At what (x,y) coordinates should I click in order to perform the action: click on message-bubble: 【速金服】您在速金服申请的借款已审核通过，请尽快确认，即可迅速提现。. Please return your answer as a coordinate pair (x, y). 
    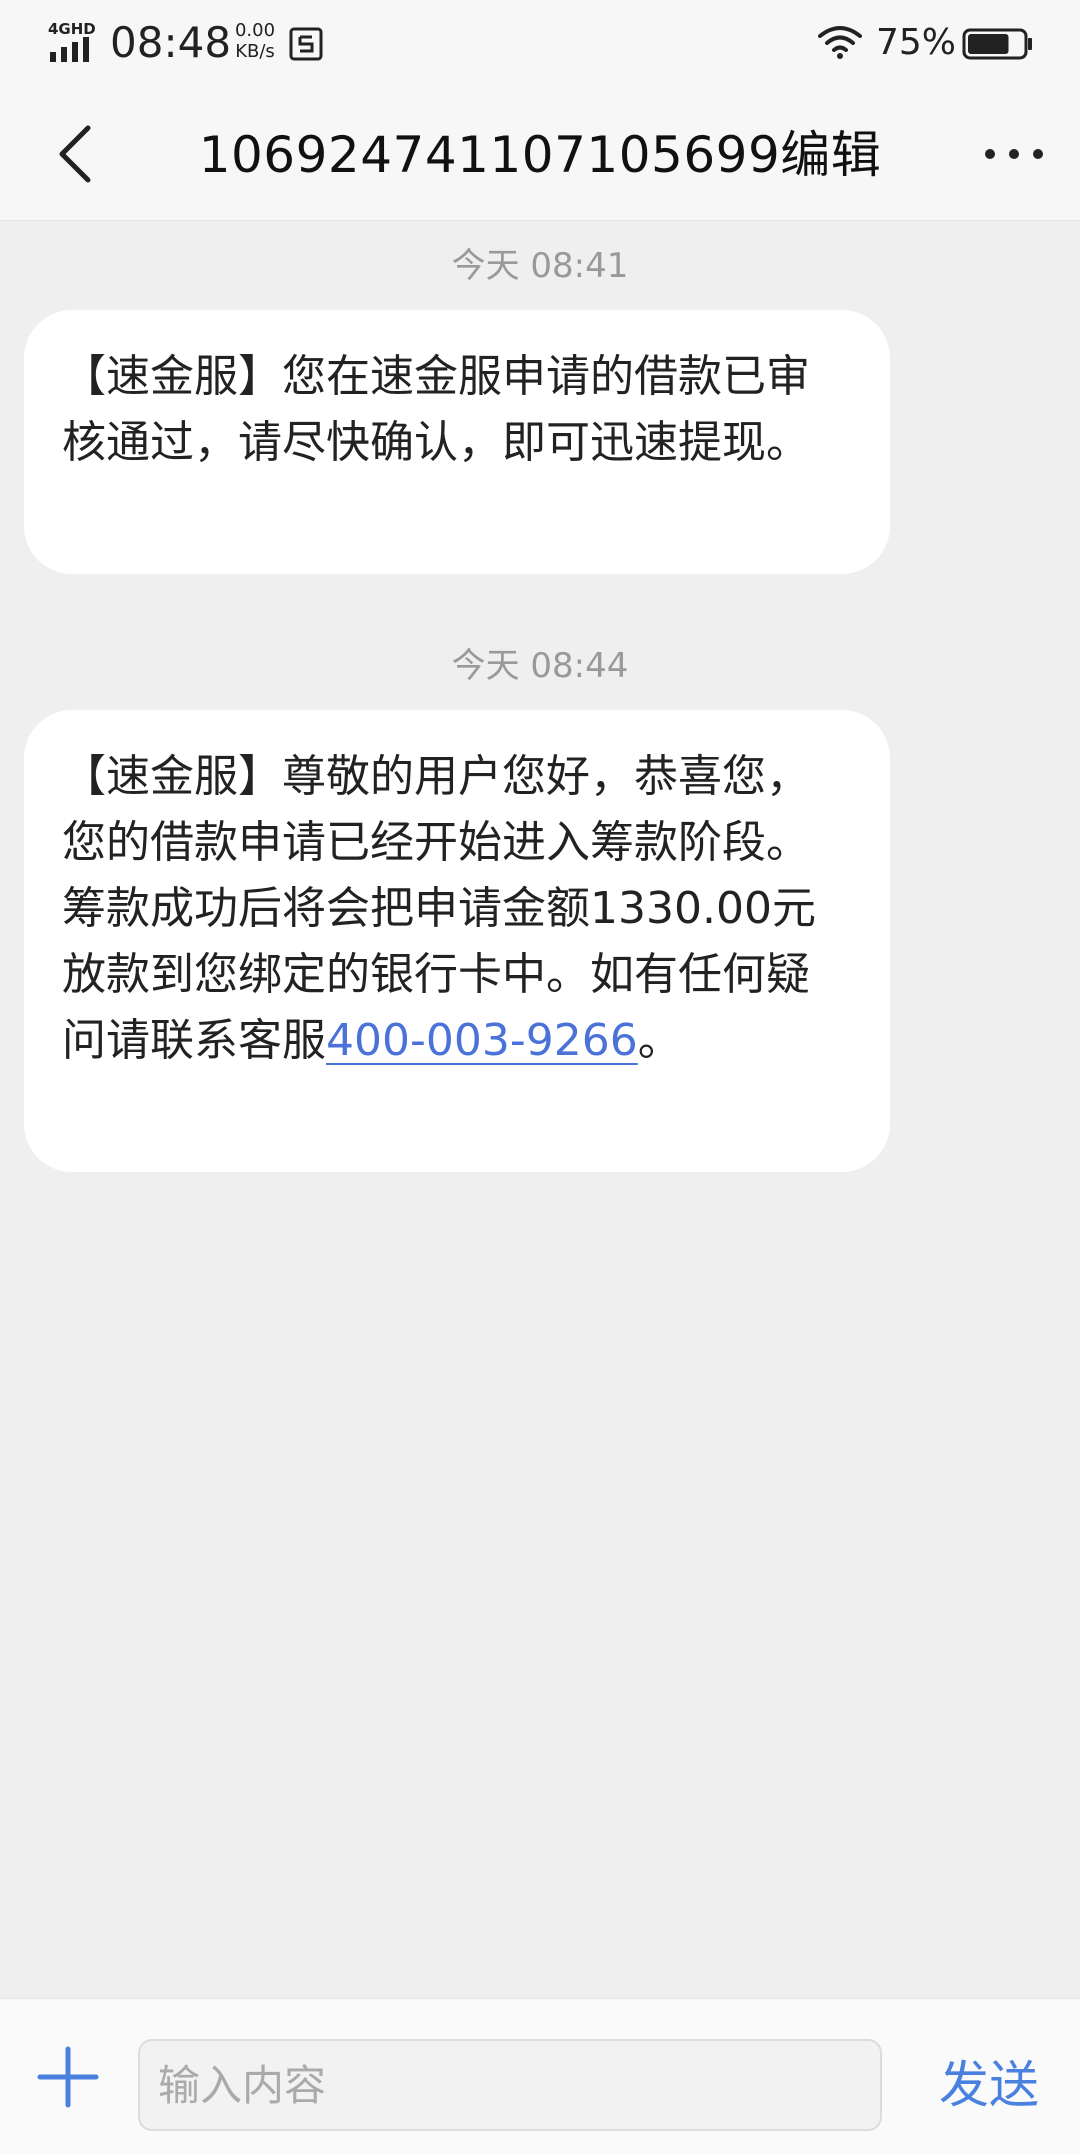
    Looking at the image, I should click on (457, 442).